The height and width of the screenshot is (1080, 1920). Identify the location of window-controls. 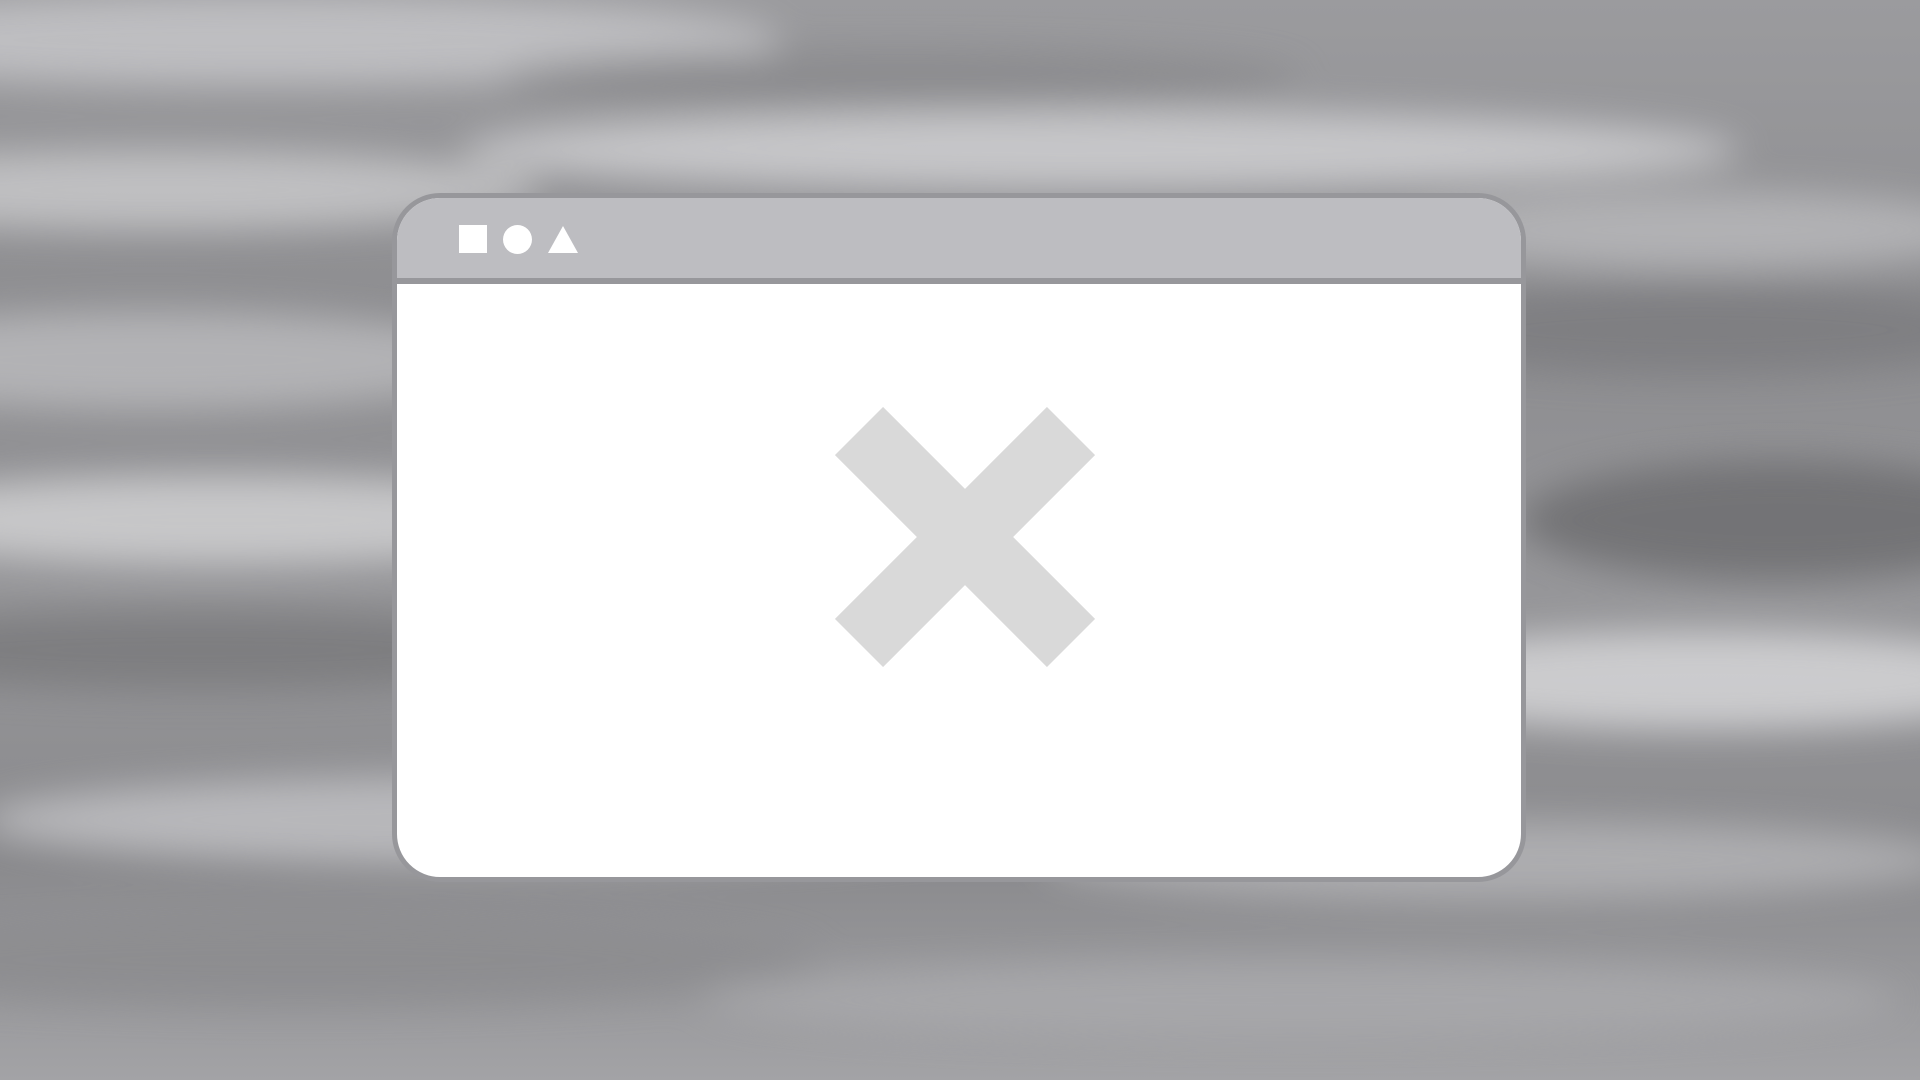
(518, 239).